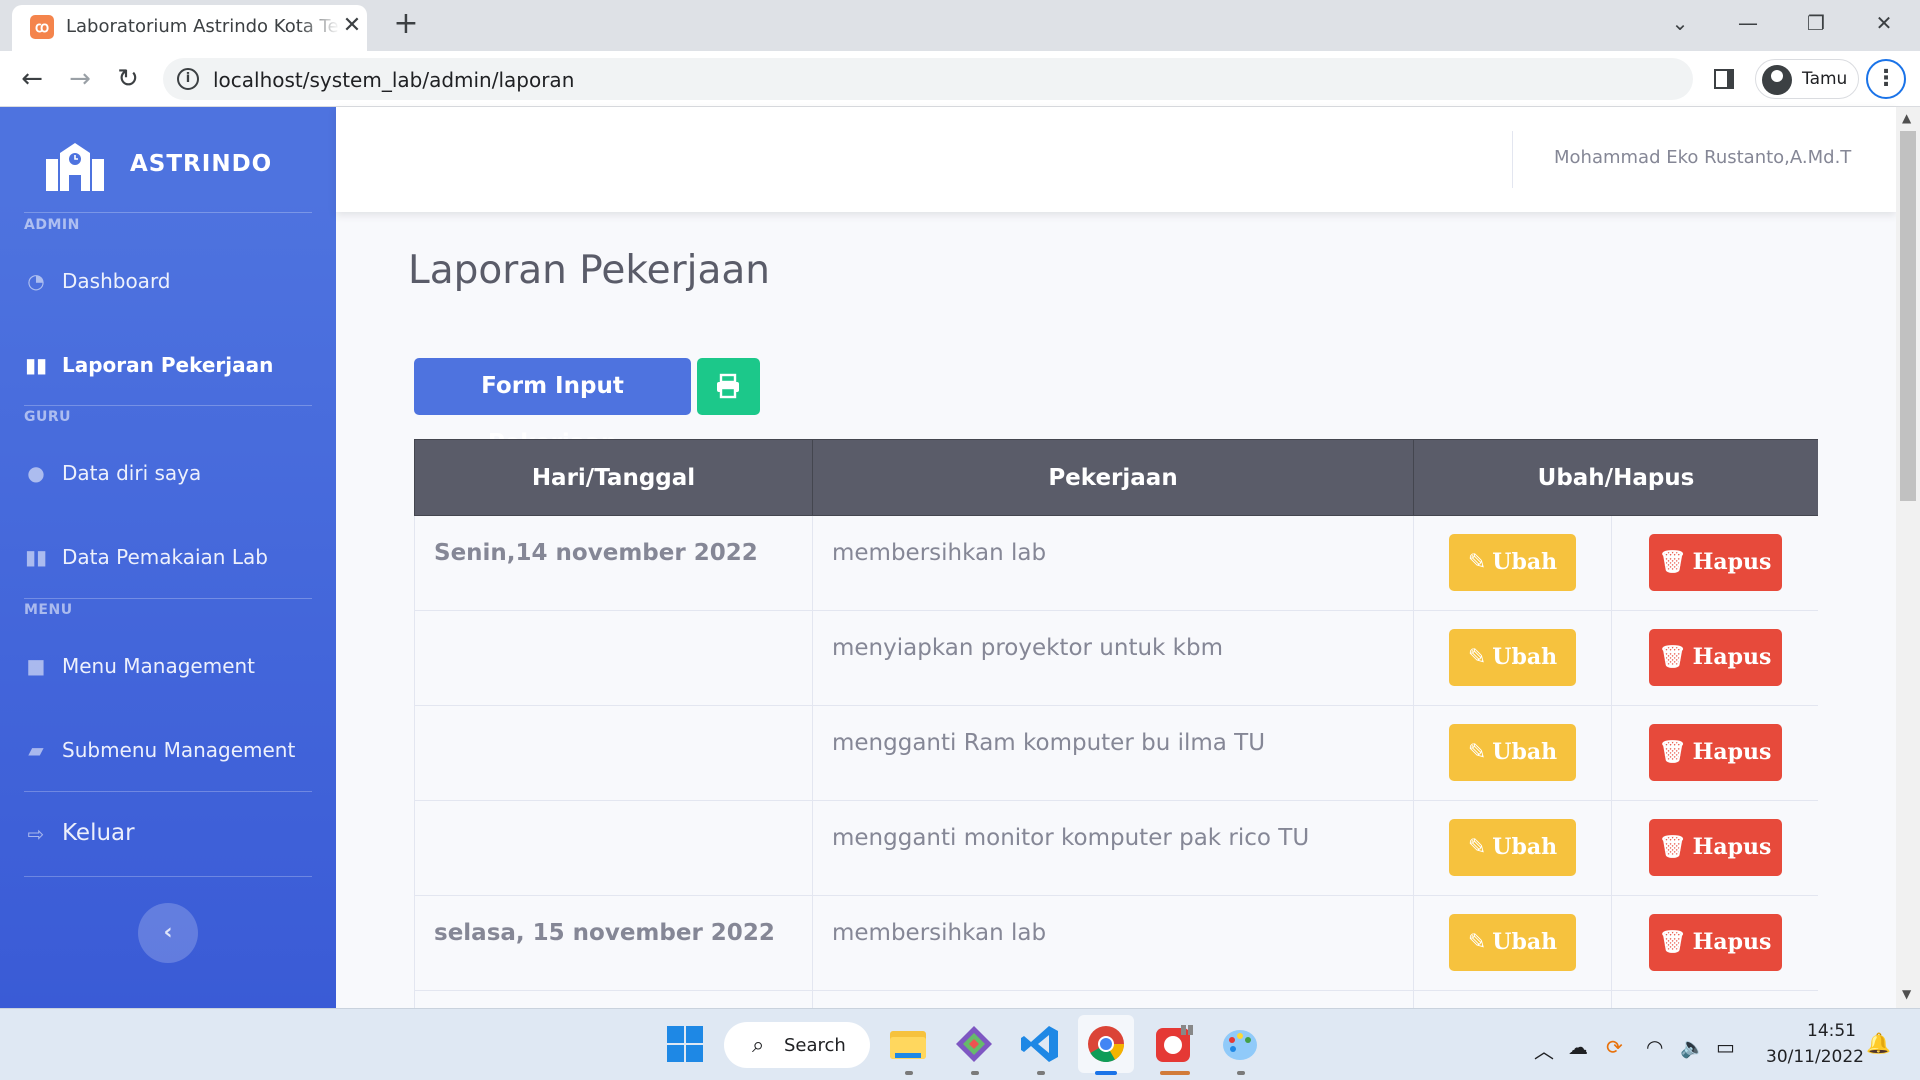  Describe the element at coordinates (1654, 1047) in the screenshot. I see `wifi-icon: ◠` at that location.